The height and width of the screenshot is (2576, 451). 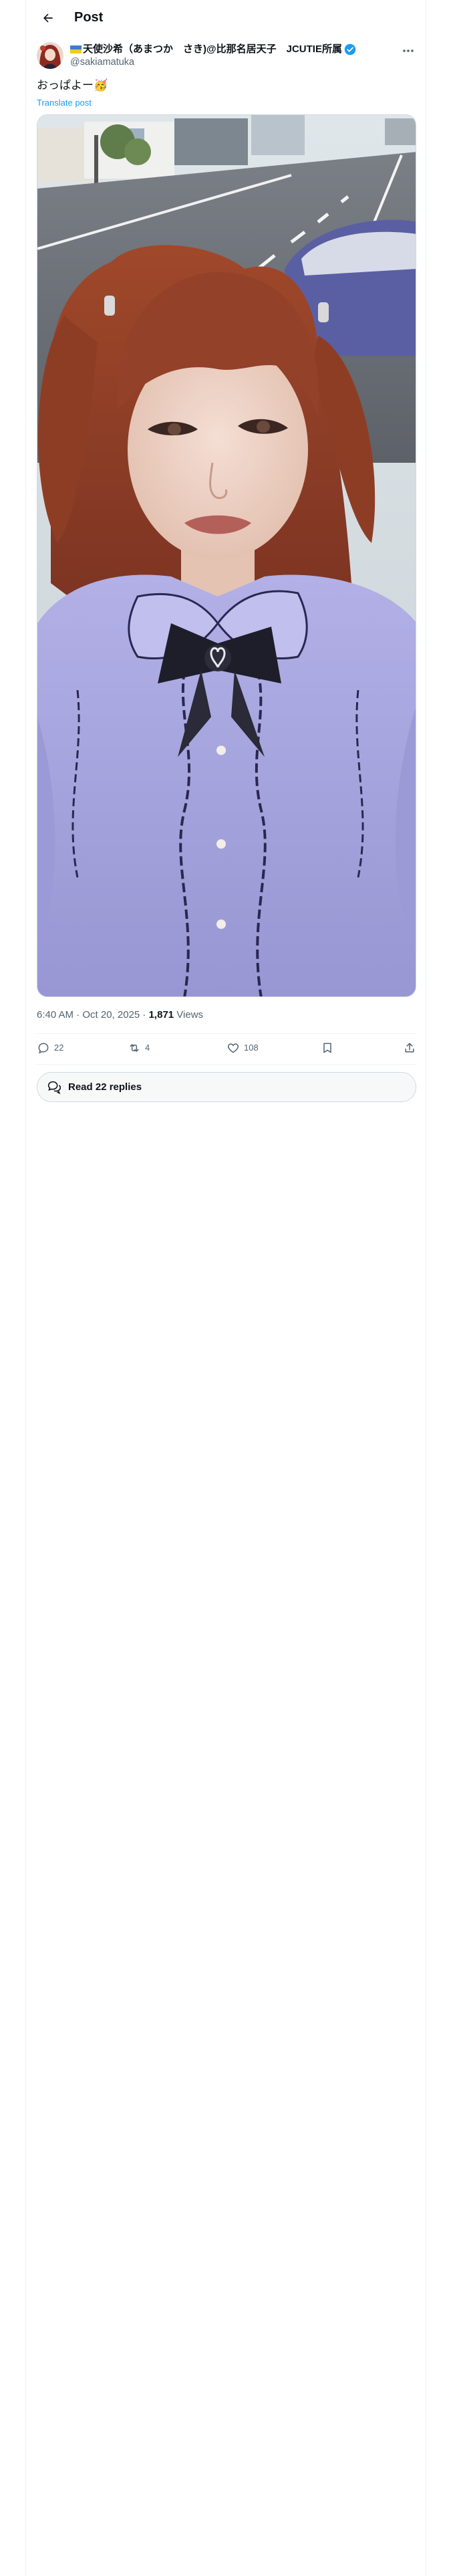 What do you see at coordinates (93, 1015) in the screenshot?
I see `post-time: 6:40 AM · Oct 20, 2025 ·` at bounding box center [93, 1015].